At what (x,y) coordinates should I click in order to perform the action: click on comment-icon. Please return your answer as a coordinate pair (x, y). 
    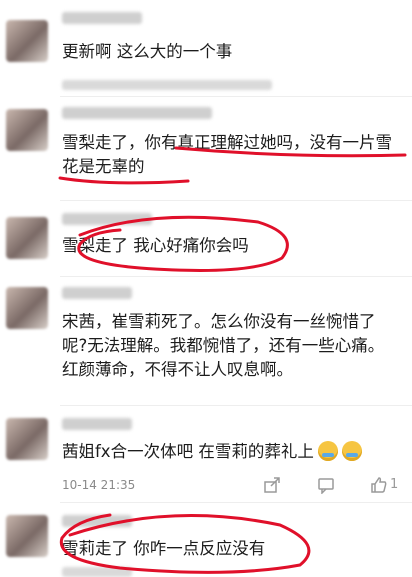
    Looking at the image, I should click on (326, 485).